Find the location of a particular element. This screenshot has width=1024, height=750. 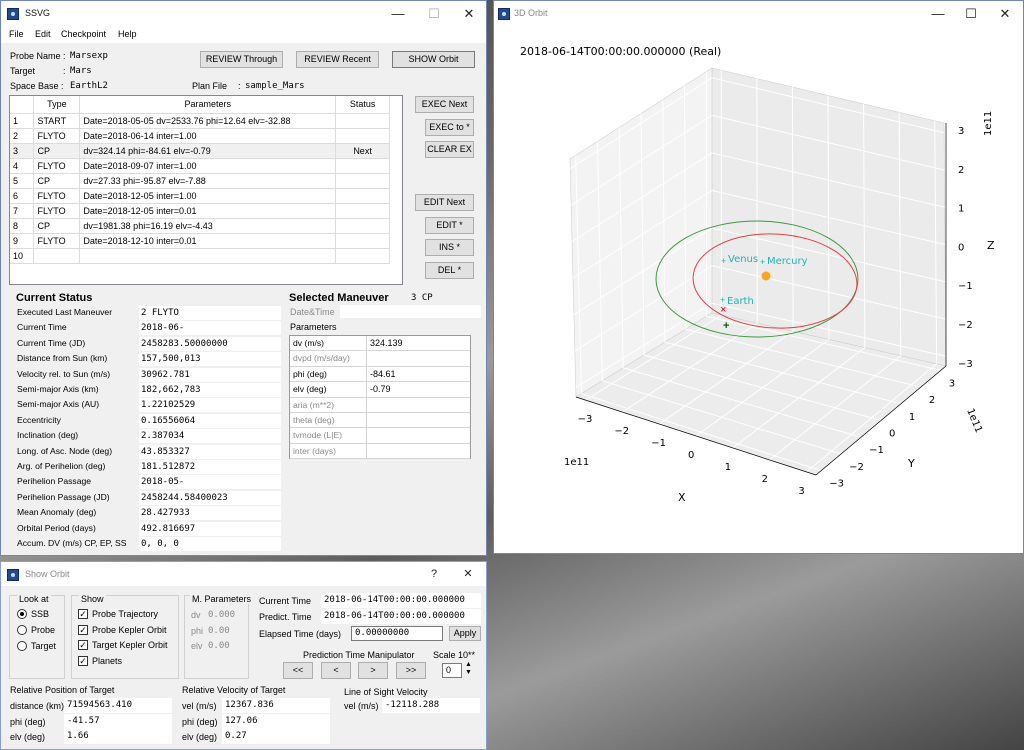

maneuver-param-label: tvmode (L|E) is located at coordinates (318, 435).